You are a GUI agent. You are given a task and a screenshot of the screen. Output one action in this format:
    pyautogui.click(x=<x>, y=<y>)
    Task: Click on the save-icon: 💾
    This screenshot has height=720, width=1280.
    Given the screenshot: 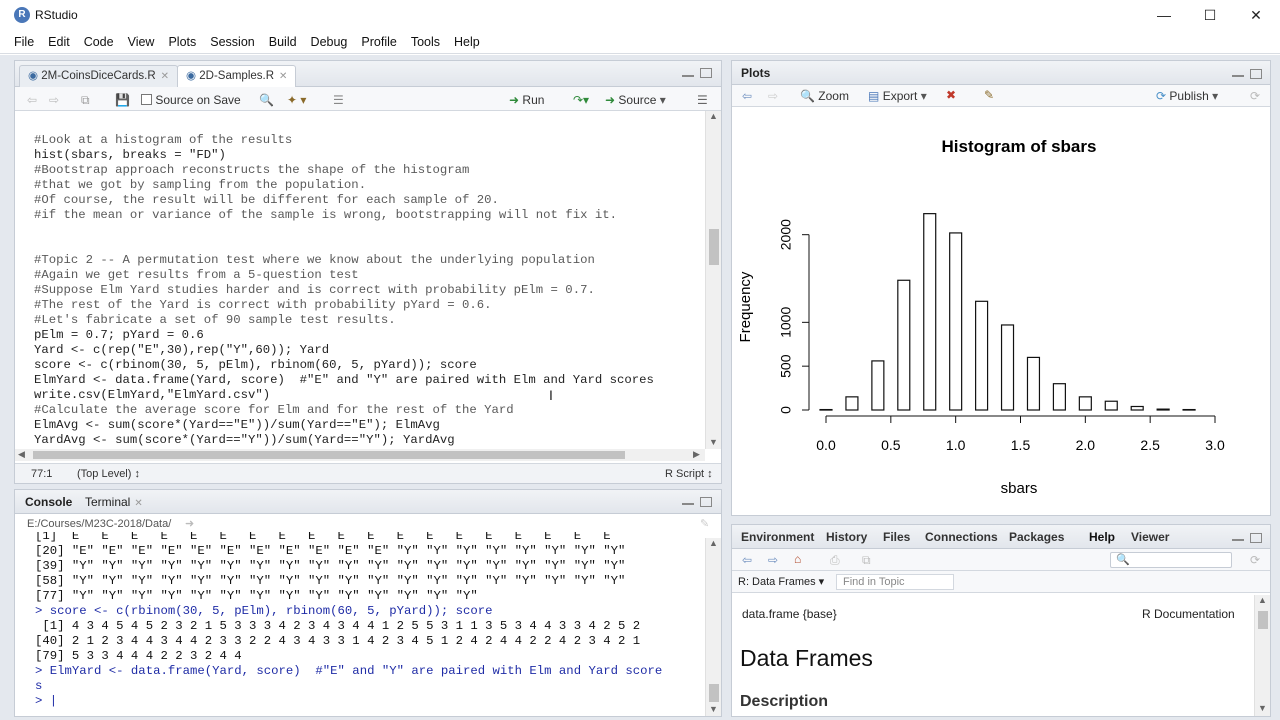 What is the action you would take?
    pyautogui.click(x=122, y=100)
    